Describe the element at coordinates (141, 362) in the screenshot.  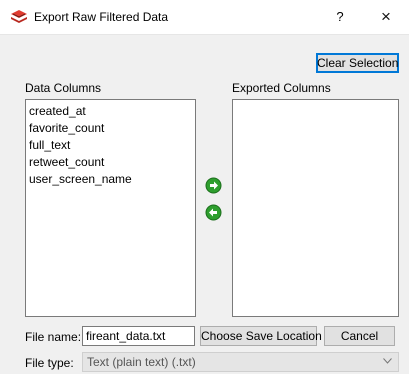
I see `file-type-selected-value: Text (plain text) (.txt)` at that location.